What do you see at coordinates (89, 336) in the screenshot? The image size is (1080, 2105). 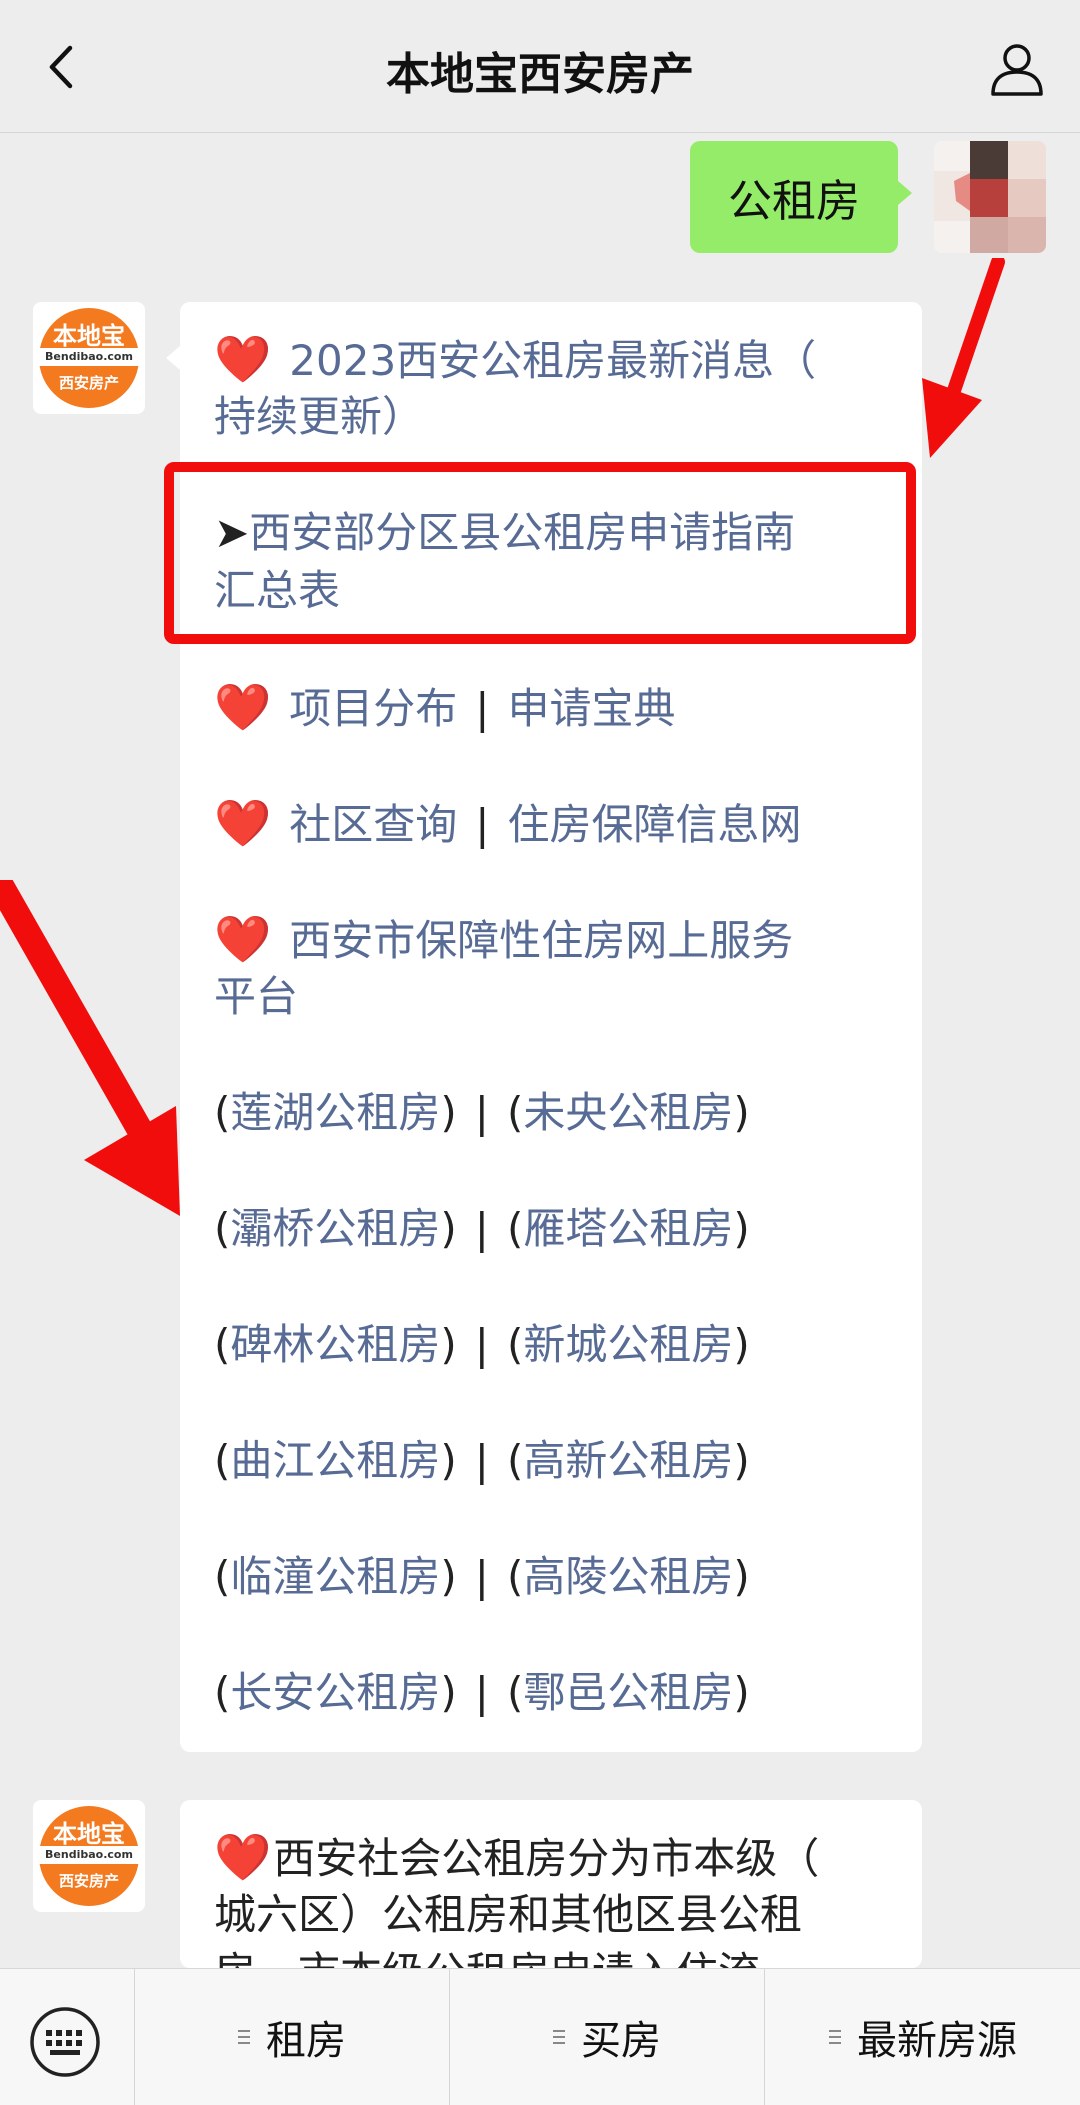 I see `logo-brand-text: 本地宝` at bounding box center [89, 336].